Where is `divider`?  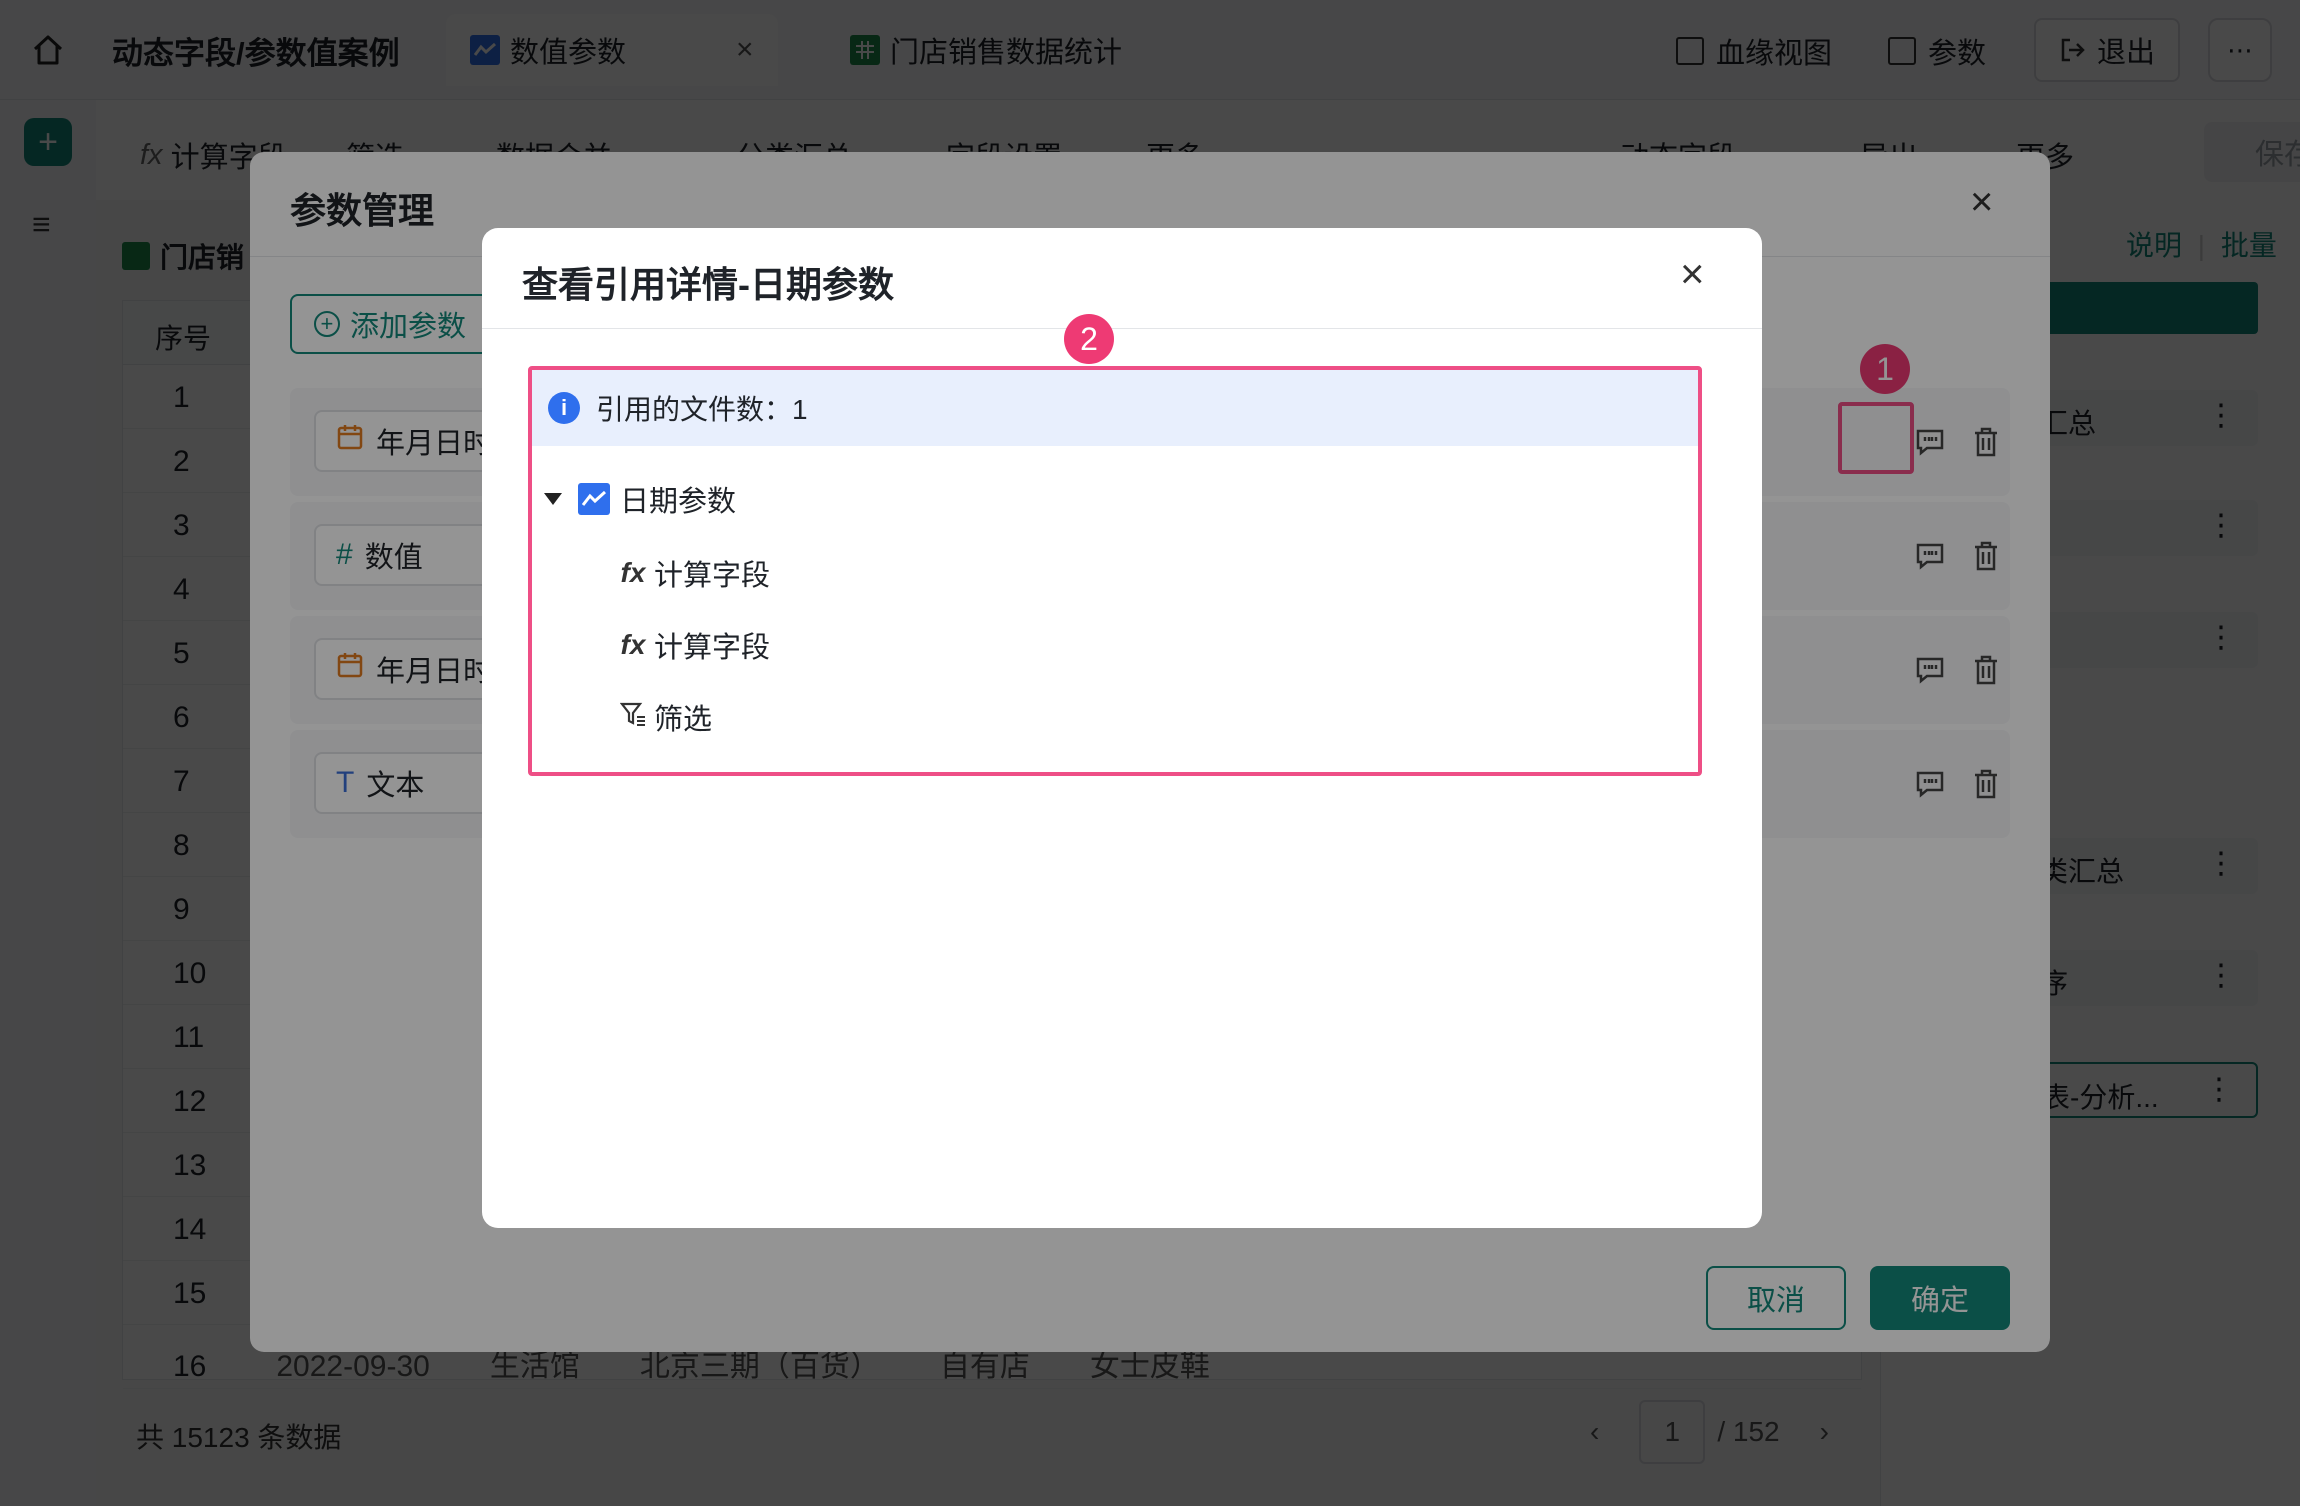
divider is located at coordinates (1122, 328).